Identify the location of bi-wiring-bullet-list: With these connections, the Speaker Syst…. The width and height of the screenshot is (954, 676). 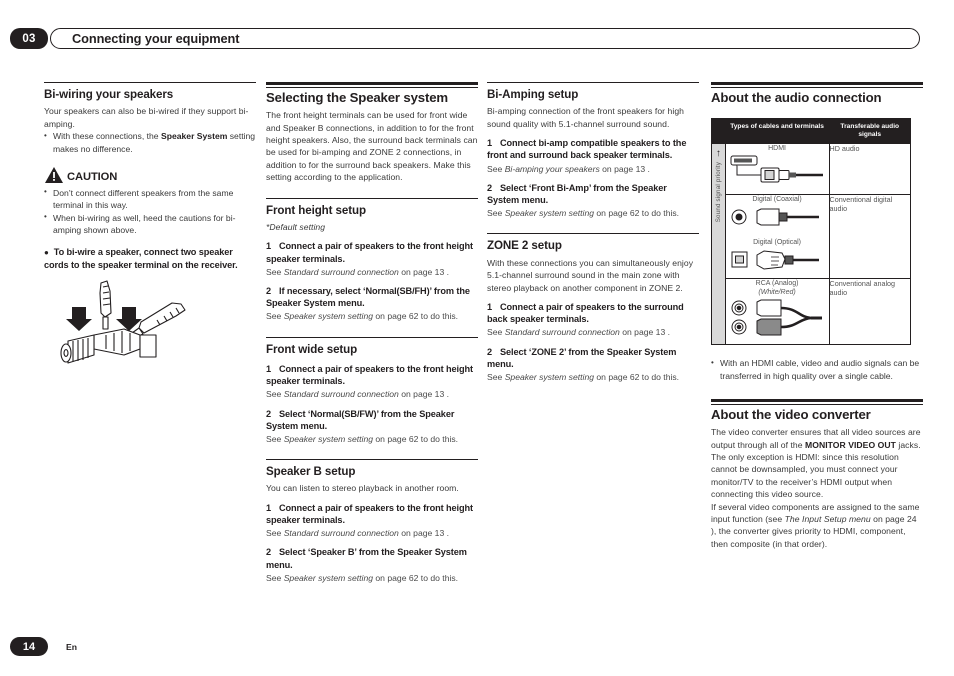
(150, 142).